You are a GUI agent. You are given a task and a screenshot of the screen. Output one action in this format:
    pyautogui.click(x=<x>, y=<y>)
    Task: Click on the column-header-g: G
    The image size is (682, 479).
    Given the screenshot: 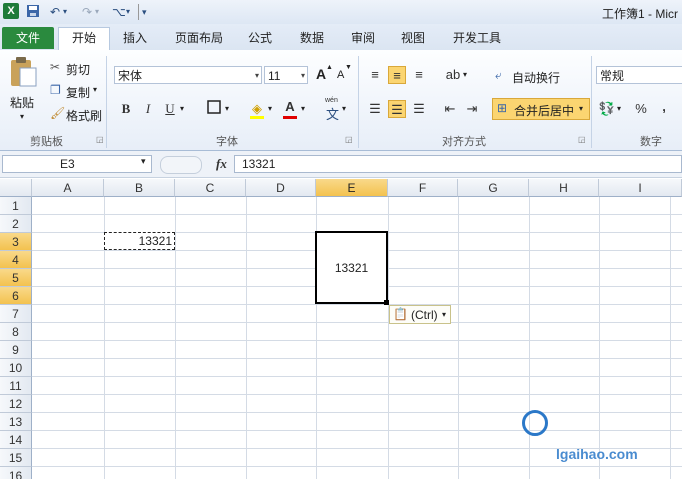 What is the action you would take?
    pyautogui.click(x=493, y=188)
    